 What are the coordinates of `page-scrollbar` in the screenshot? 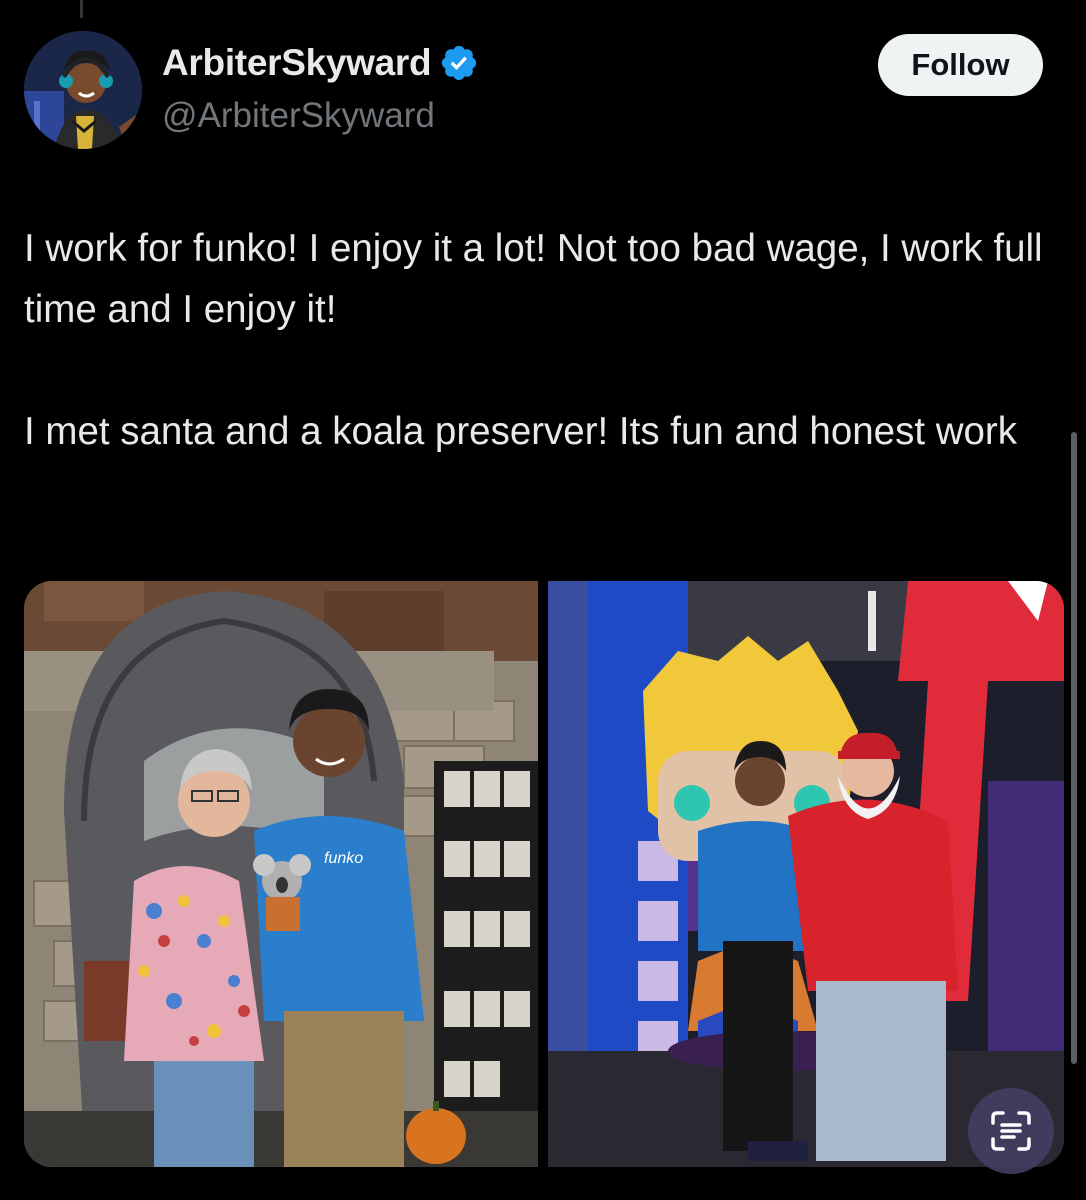 It's located at (1074, 748).